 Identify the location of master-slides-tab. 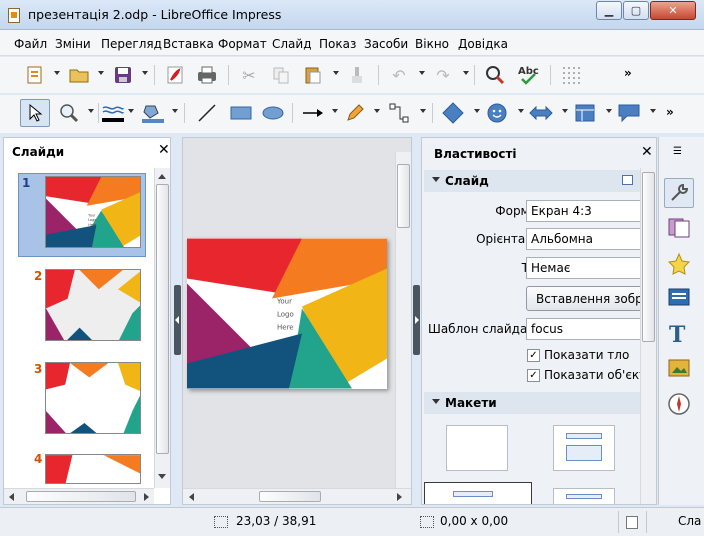
(679, 299).